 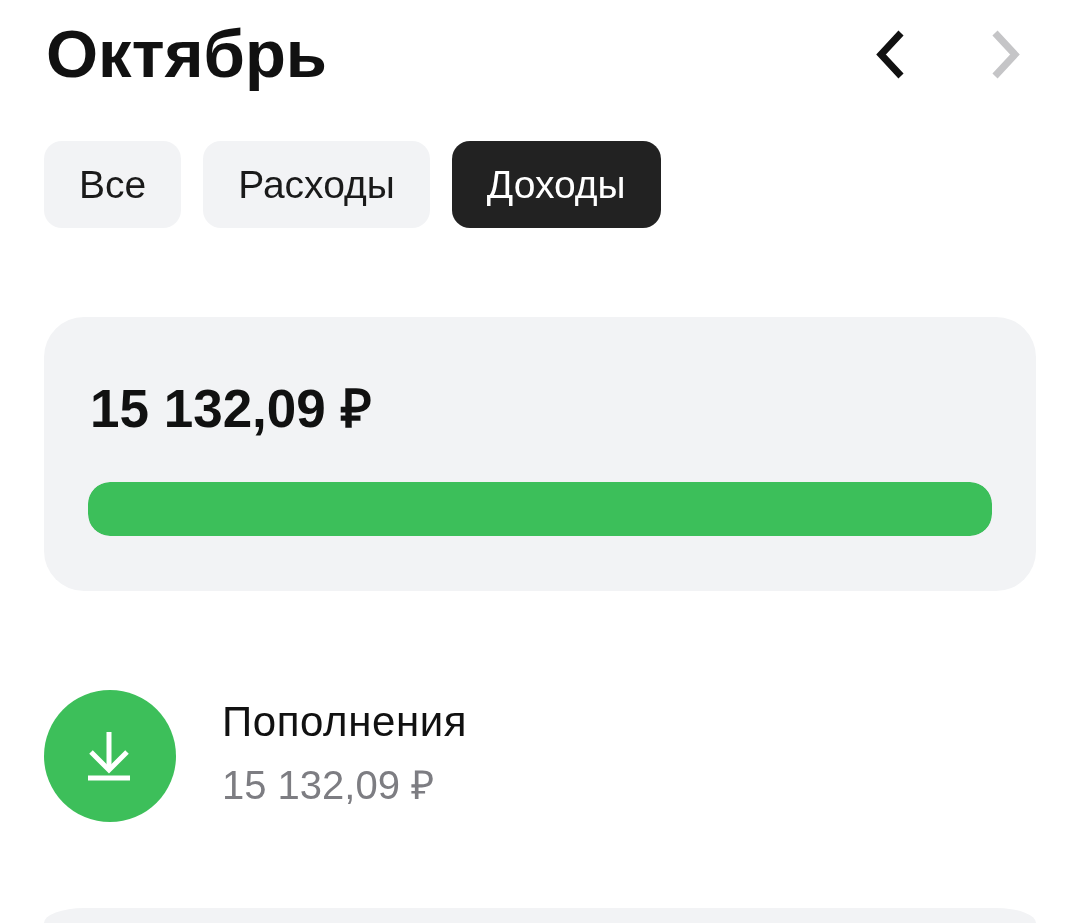 I want to click on month-title: Октябрь, so click(x=187, y=54).